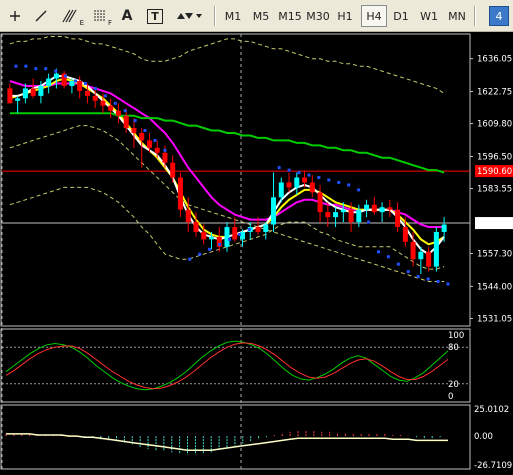 The height and width of the screenshot is (475, 513). I want to click on window-badge: 4, so click(499, 16).